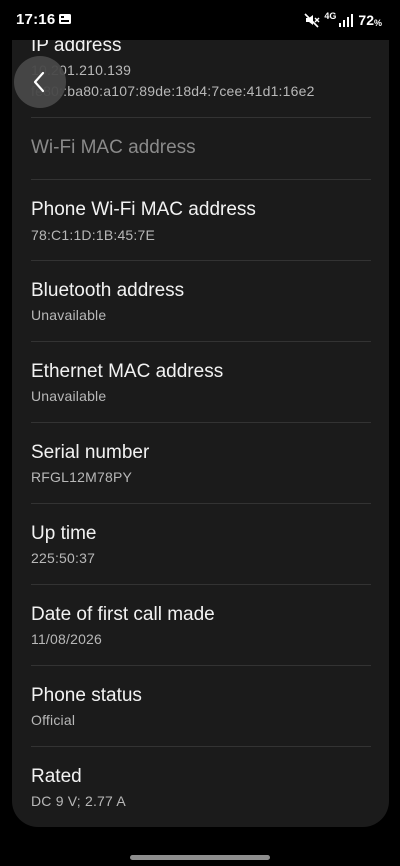 This screenshot has height=866, width=400. What do you see at coordinates (370, 20) in the screenshot?
I see `battery-level: 72%` at bounding box center [370, 20].